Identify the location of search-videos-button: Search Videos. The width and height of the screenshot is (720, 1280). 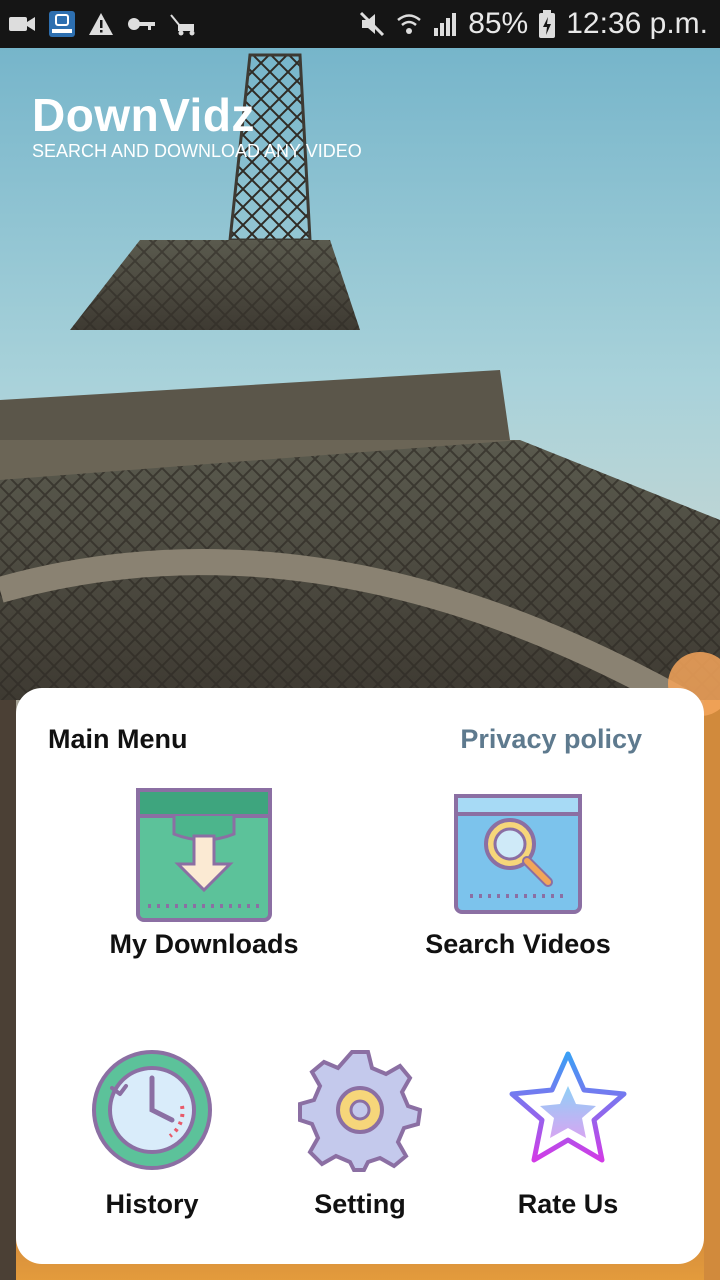
(518, 872).